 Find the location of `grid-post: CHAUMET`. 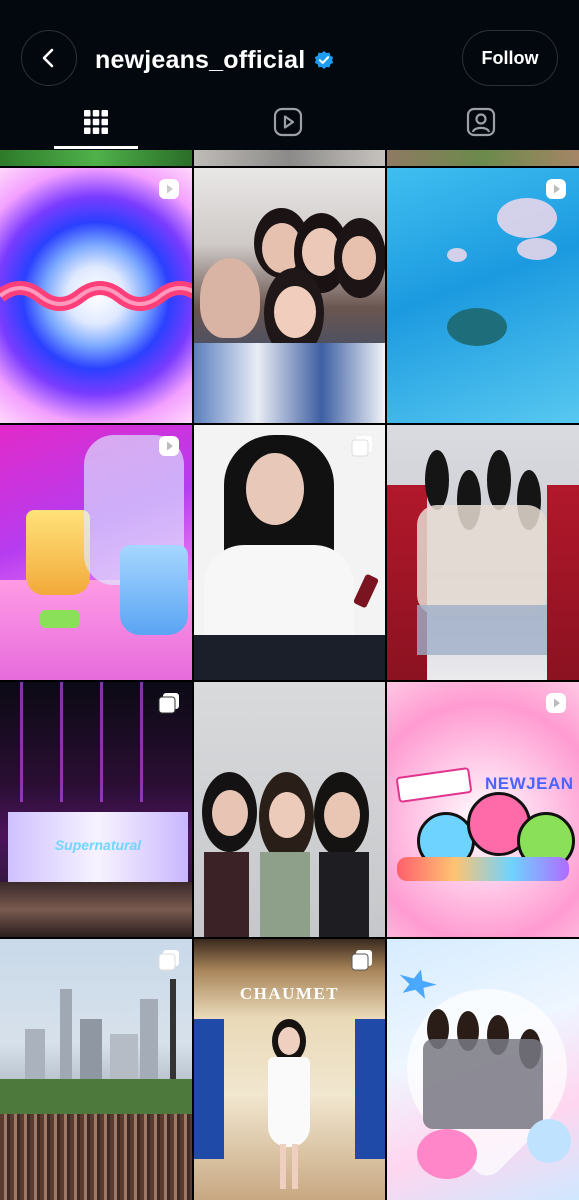

grid-post: CHAUMET is located at coordinates (289, 1069).